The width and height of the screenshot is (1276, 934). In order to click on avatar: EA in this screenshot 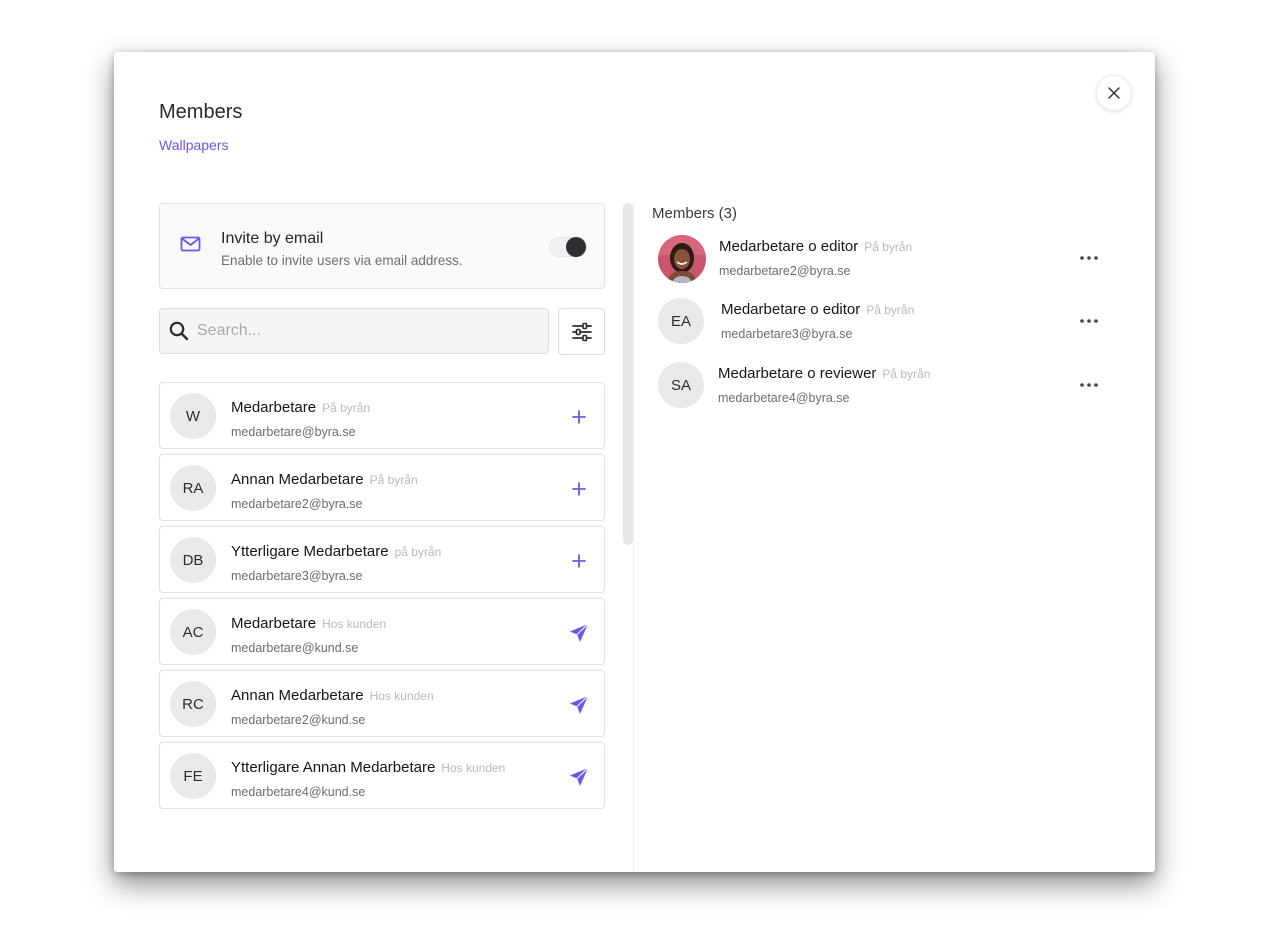, I will do `click(681, 321)`.